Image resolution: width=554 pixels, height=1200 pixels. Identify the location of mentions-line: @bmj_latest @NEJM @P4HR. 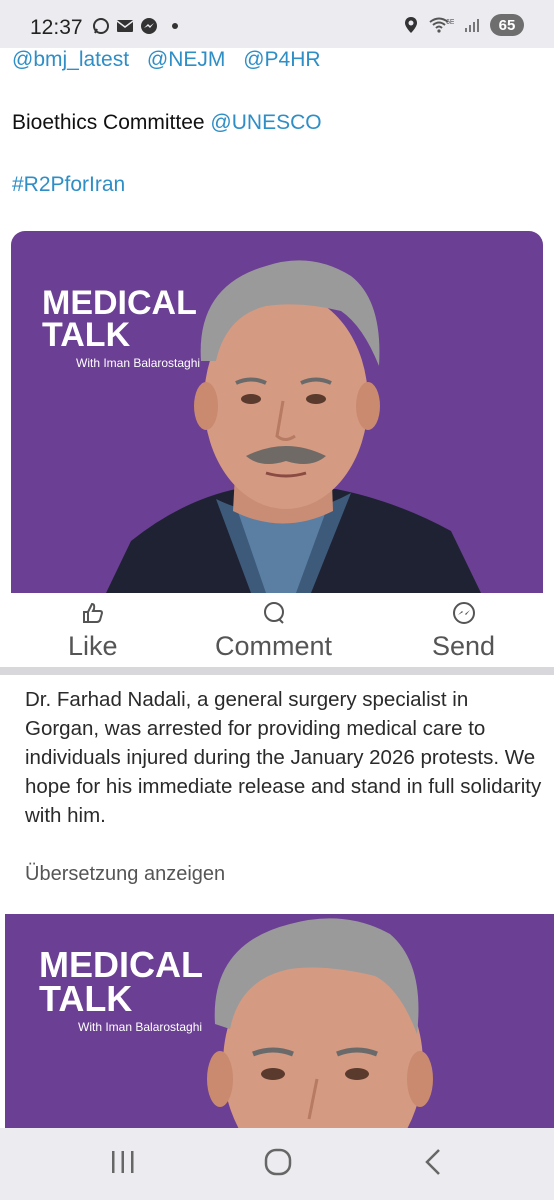
(166, 60).